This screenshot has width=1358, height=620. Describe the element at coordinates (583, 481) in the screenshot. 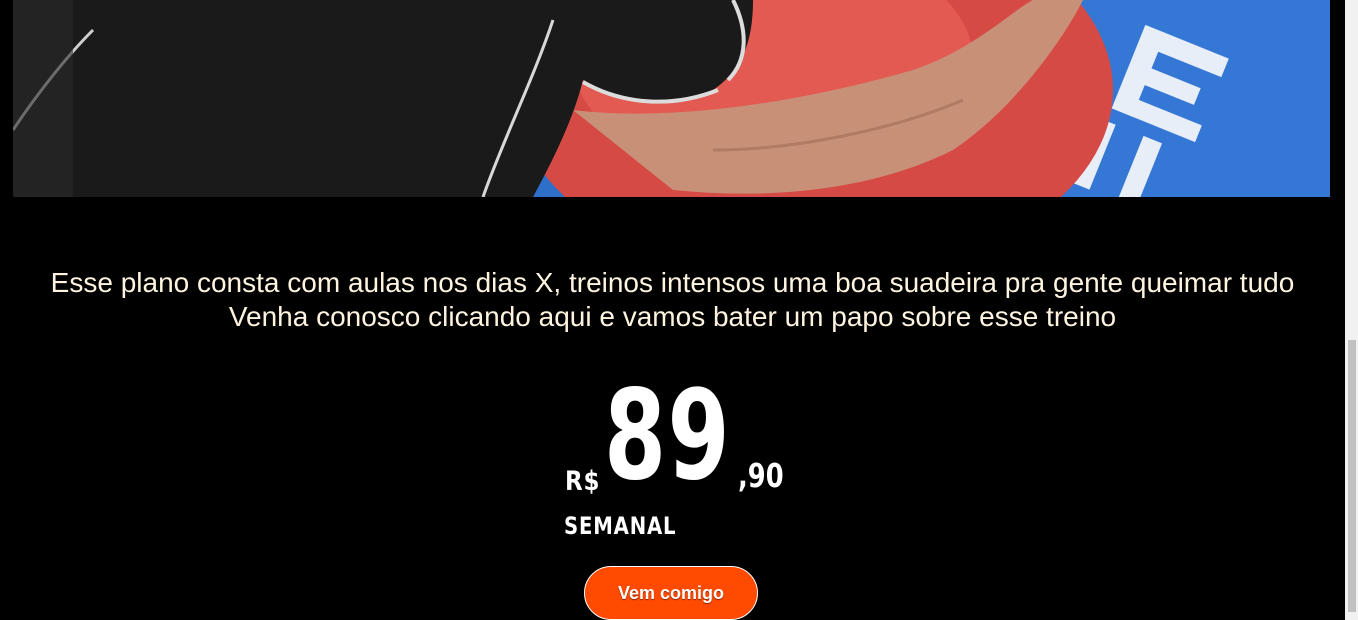

I see `price-currency: R$` at that location.